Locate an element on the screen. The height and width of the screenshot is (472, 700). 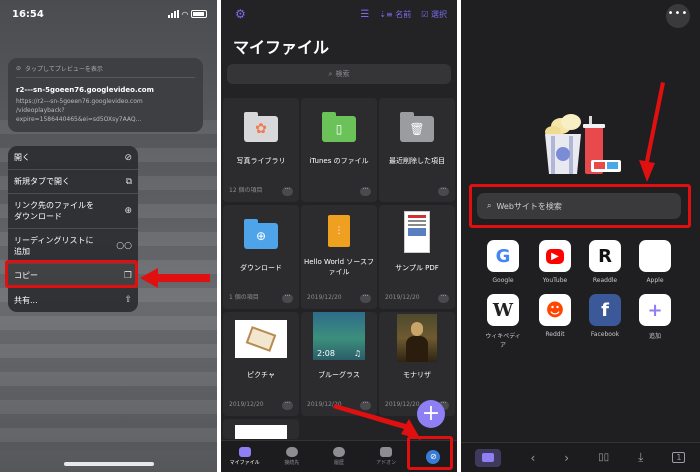
back-icon: ‹ is located at coordinates (532, 458).